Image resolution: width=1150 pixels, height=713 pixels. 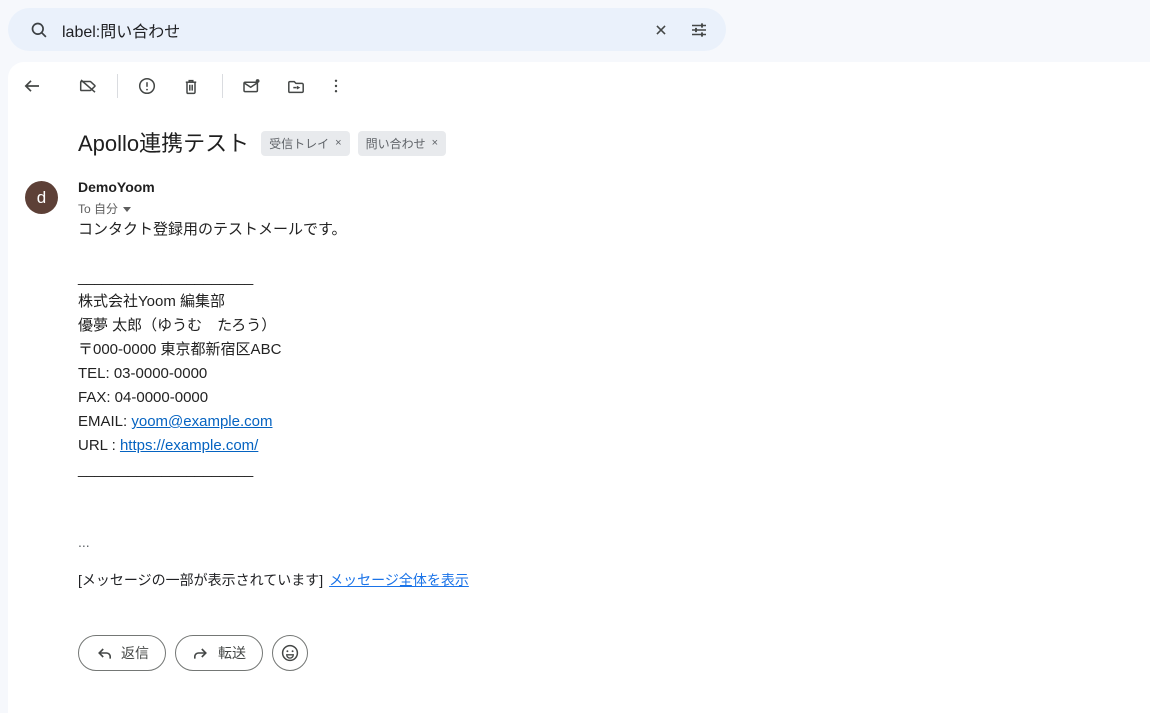 I want to click on move-to-button, so click(x=296, y=86).